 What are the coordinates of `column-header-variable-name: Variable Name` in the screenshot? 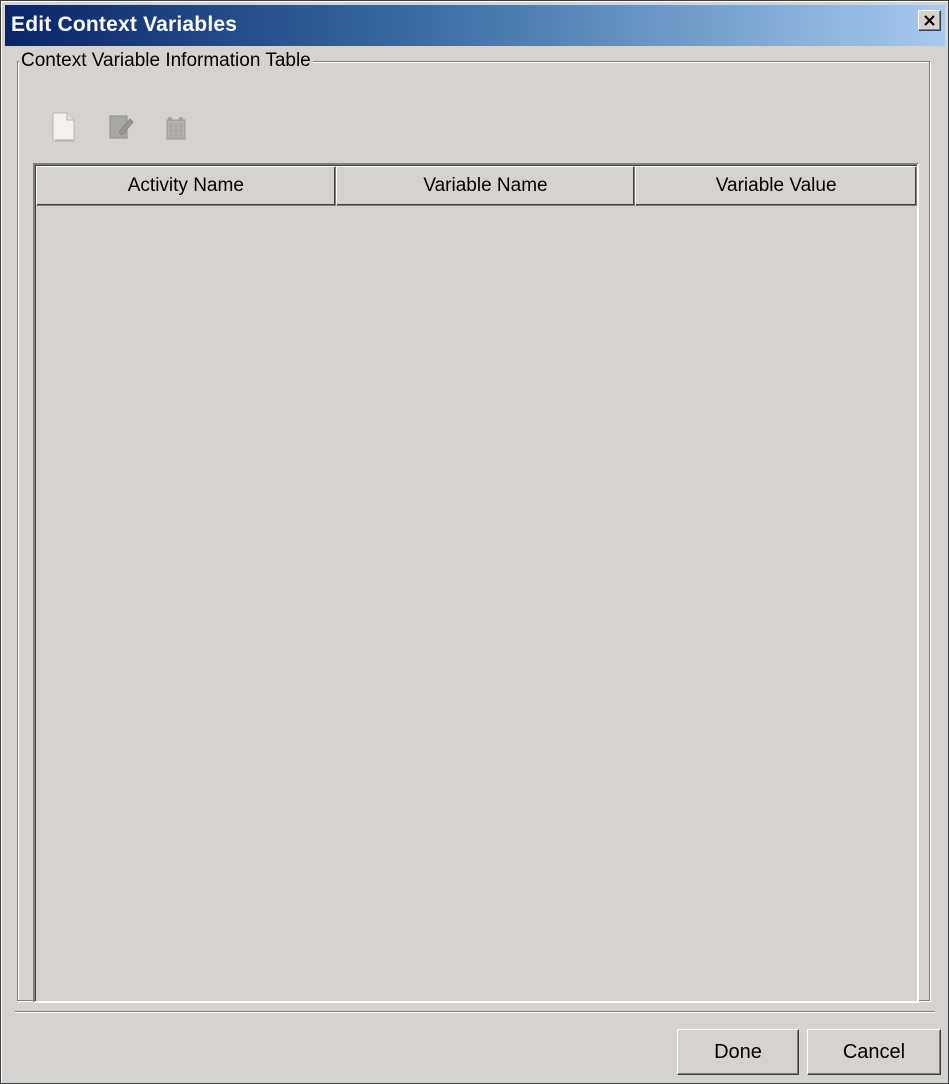 It's located at (485, 186).